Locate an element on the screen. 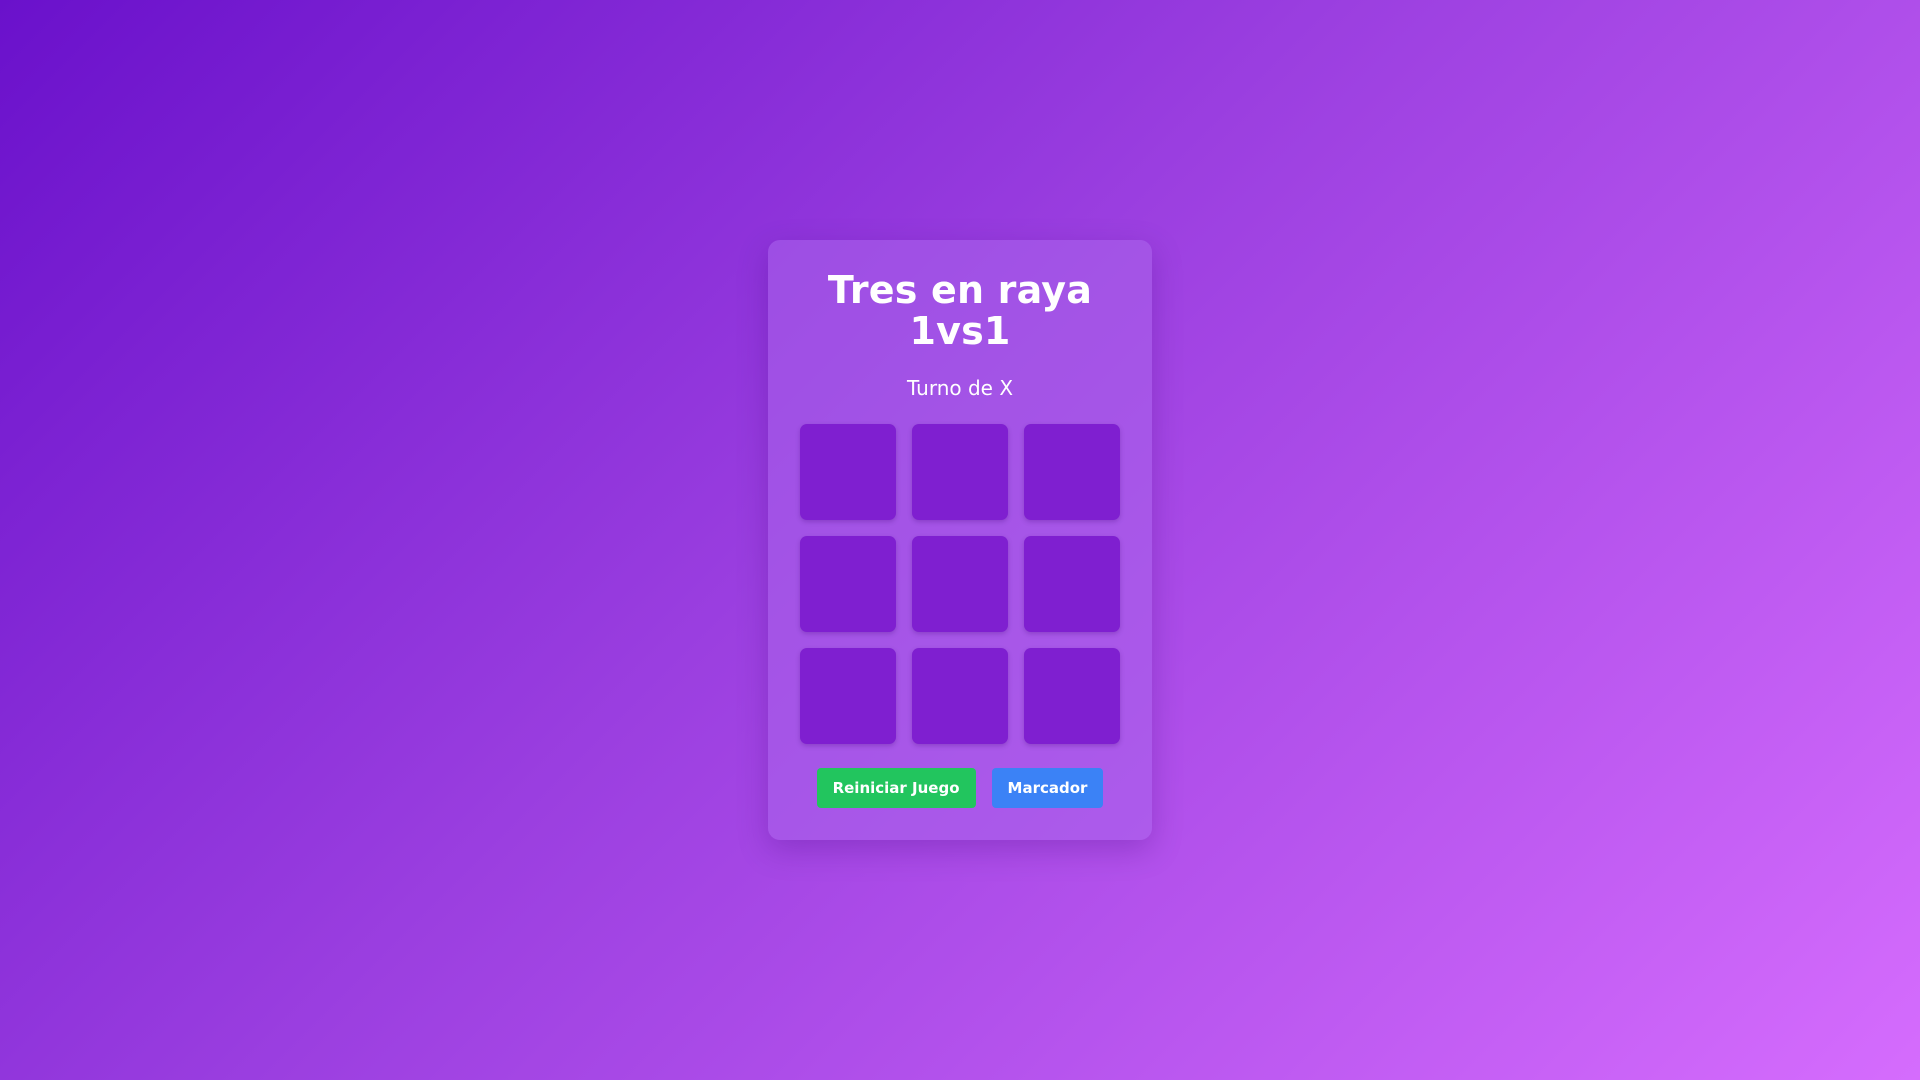 This screenshot has height=1080, width=1920. action-bar: Reiniciar Juego Marcador is located at coordinates (960, 788).